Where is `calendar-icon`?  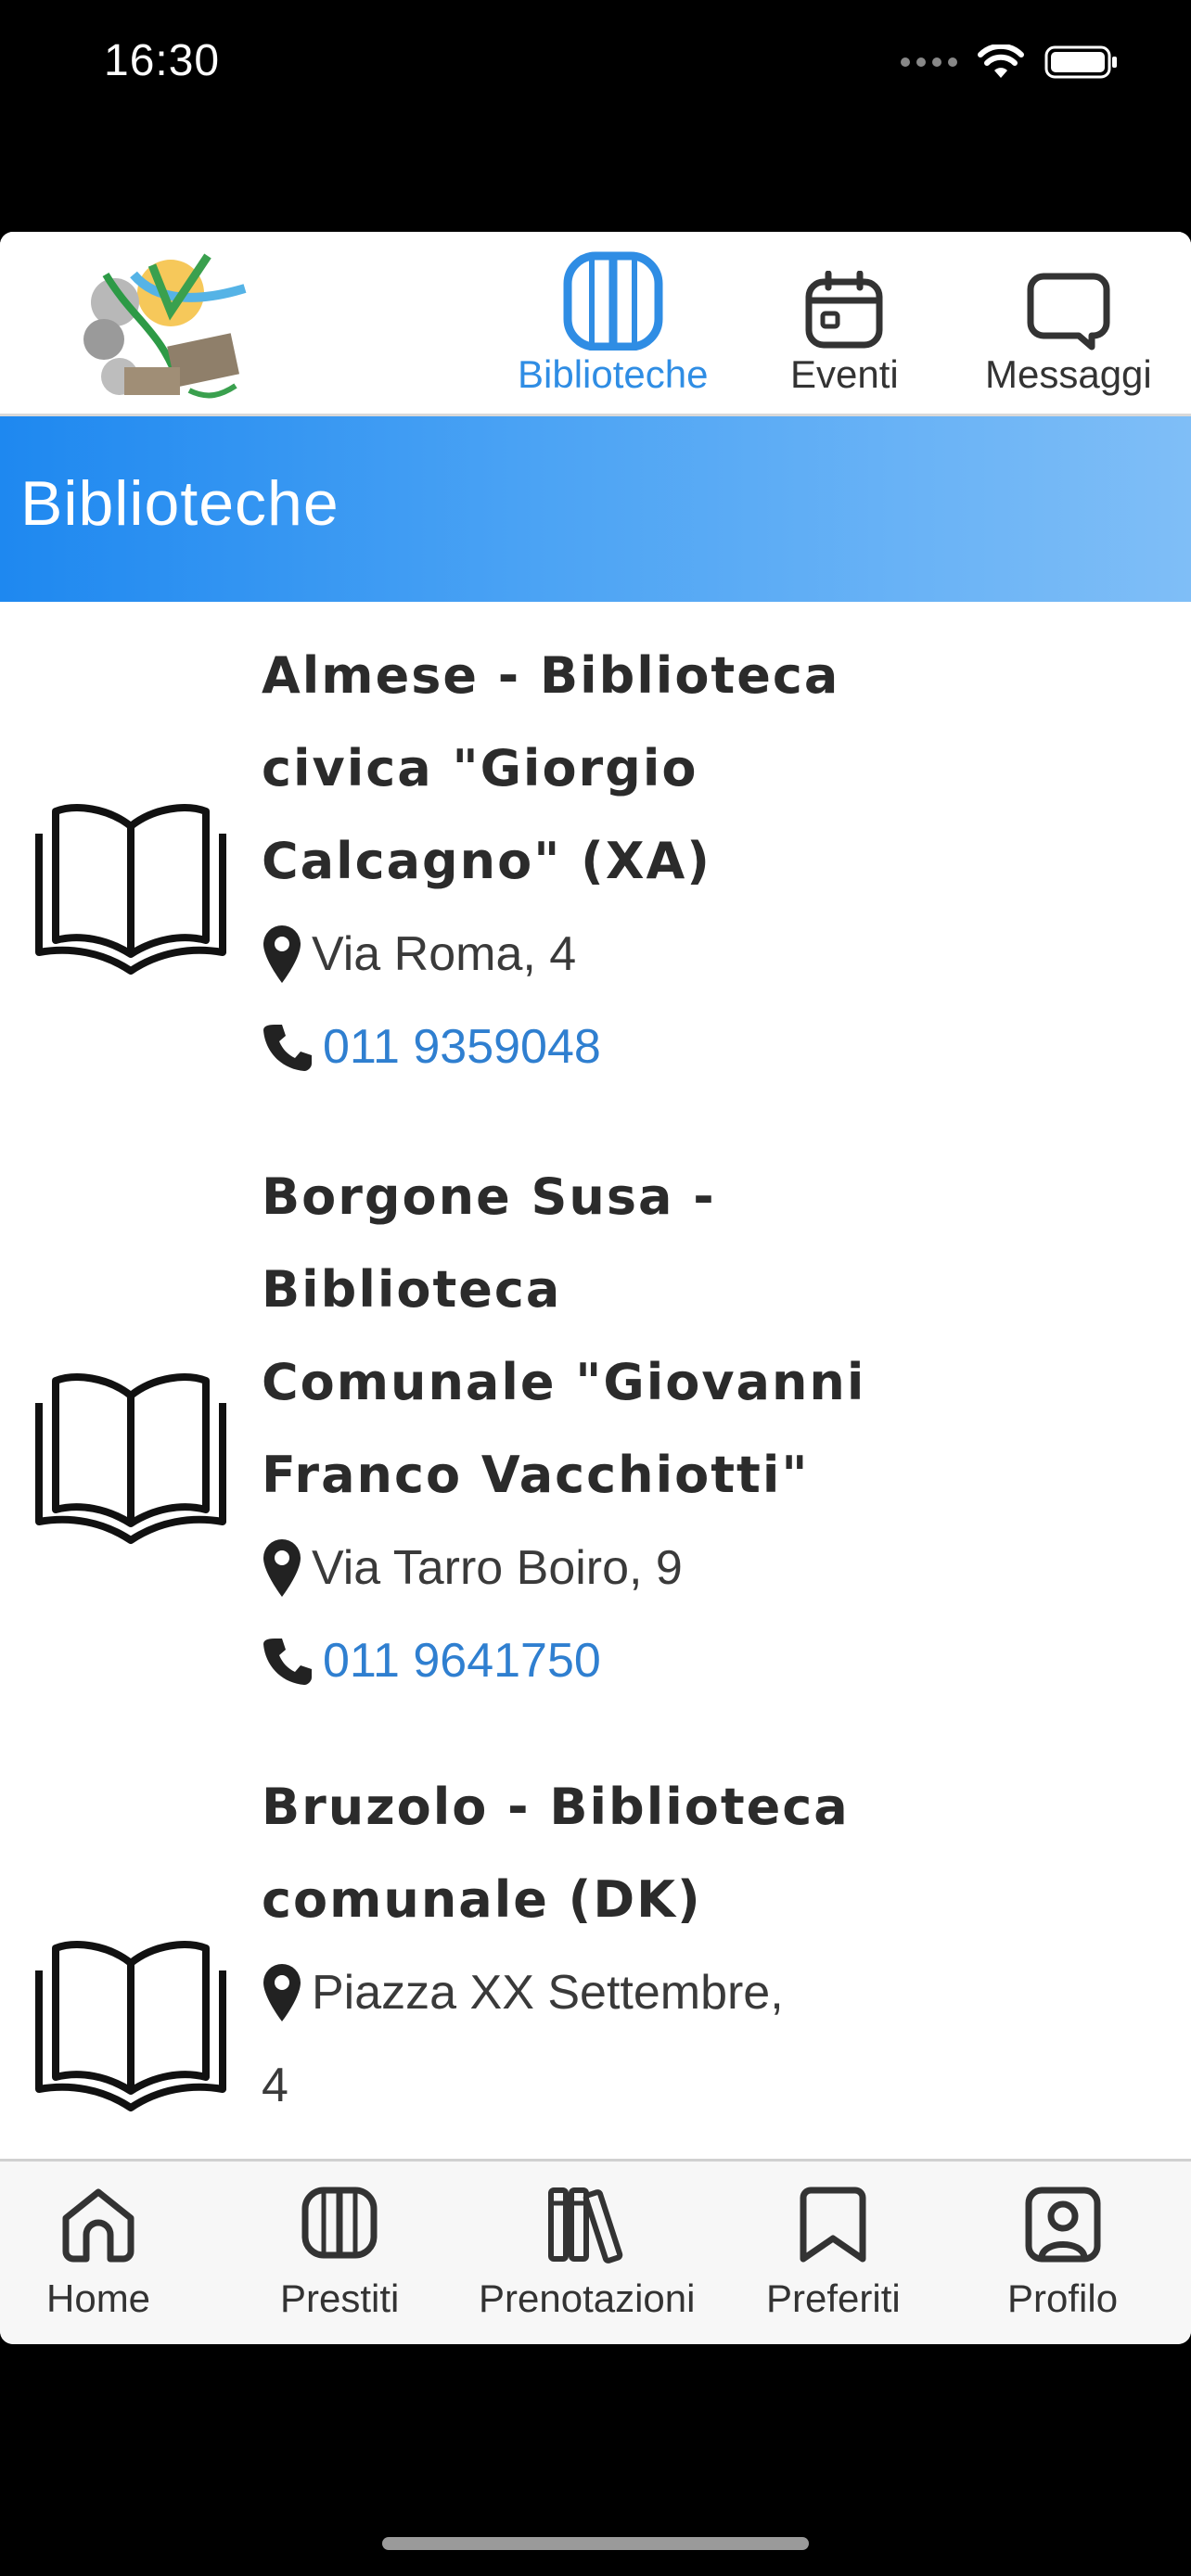 calendar-icon is located at coordinates (844, 310).